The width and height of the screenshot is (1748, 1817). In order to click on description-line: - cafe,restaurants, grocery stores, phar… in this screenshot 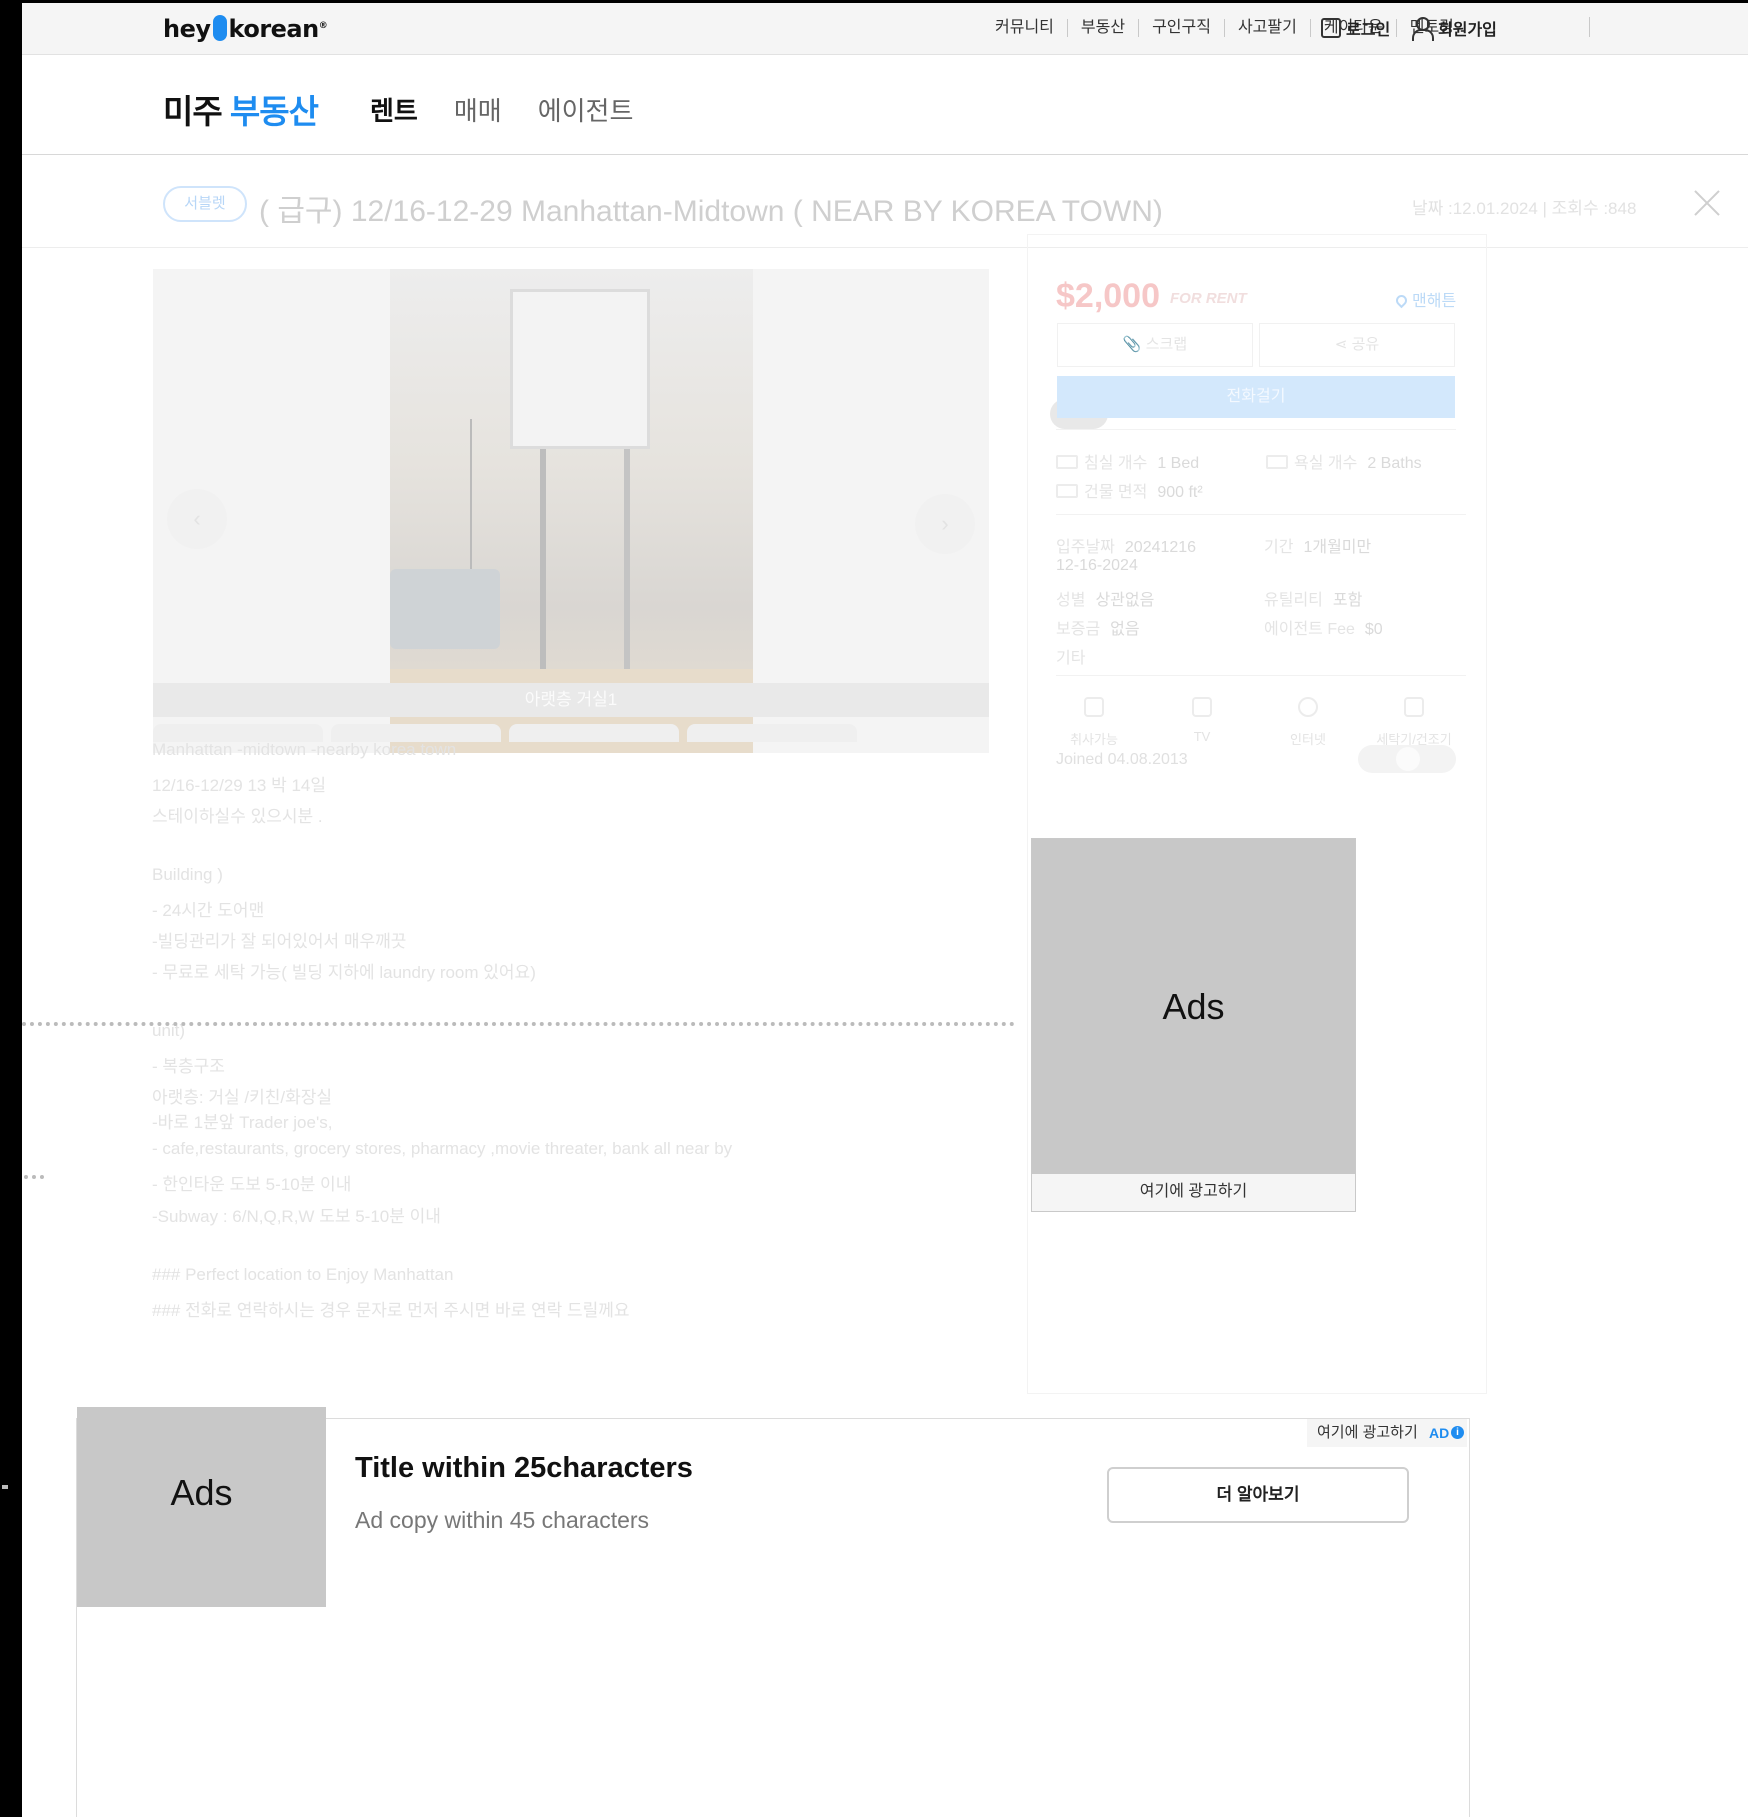, I will do `click(442, 1148)`.